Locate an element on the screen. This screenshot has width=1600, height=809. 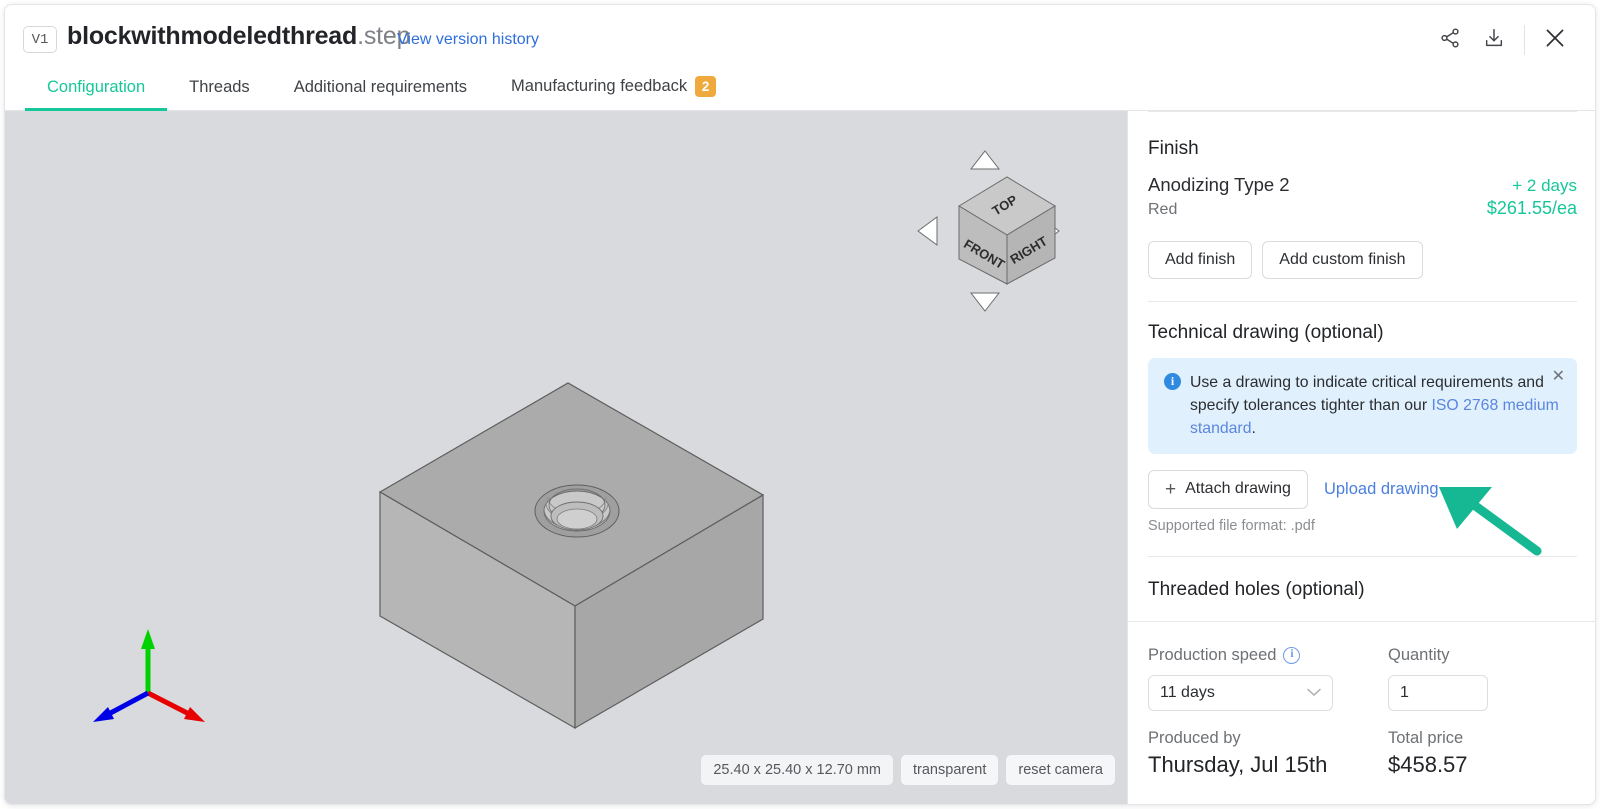
total-price-group: Total price $458.57 is located at coordinates (1482, 753).